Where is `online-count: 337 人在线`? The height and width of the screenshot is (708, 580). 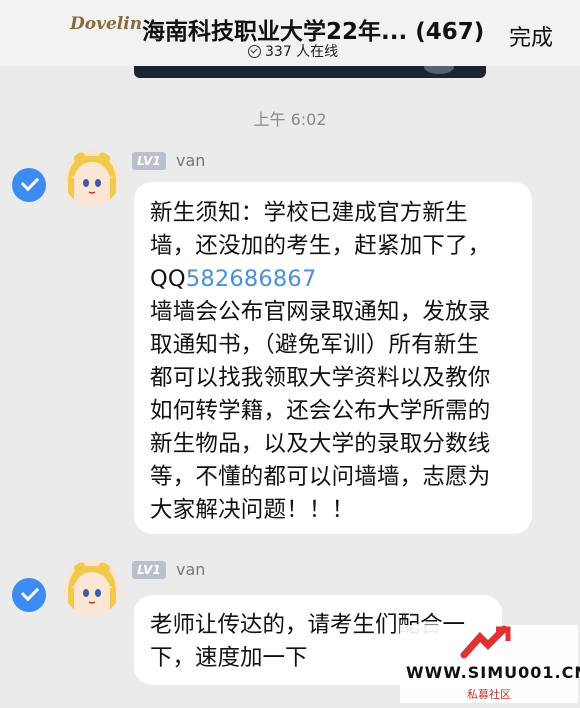 online-count: 337 人在线 is located at coordinates (293, 51).